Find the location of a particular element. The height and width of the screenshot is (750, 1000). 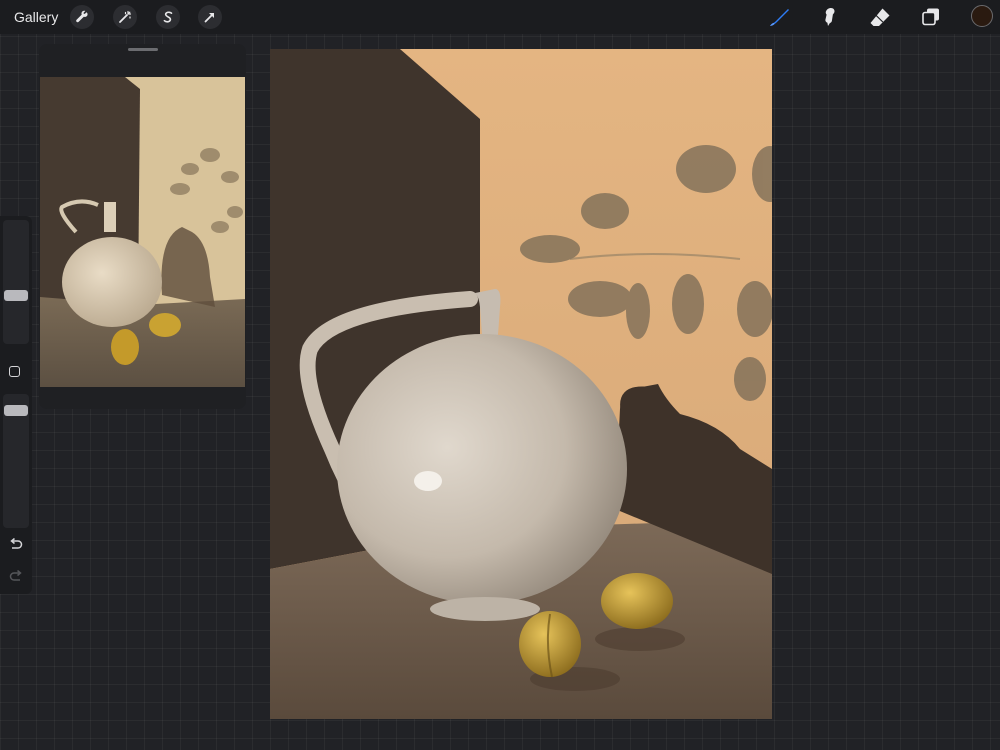

smudge-icon is located at coordinates (829, 17).